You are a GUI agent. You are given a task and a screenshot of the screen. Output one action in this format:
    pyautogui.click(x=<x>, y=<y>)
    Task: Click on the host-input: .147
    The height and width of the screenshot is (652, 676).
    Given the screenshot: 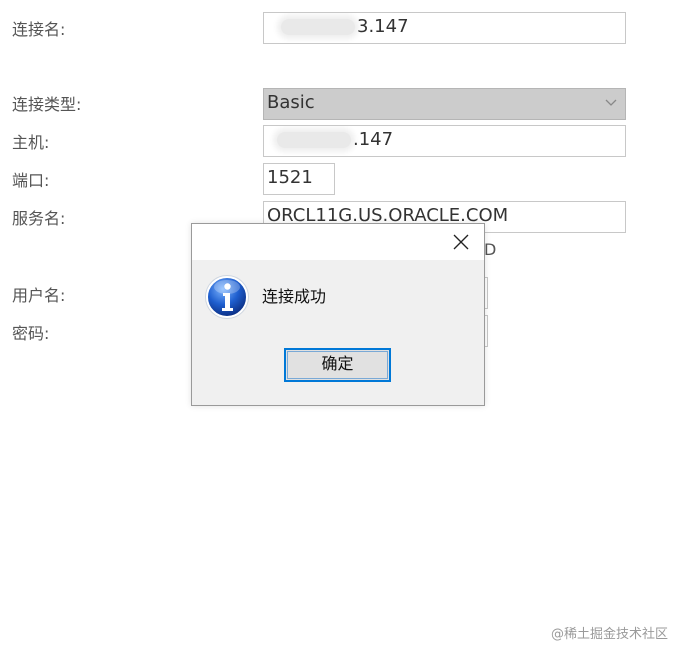 What is the action you would take?
    pyautogui.click(x=444, y=141)
    